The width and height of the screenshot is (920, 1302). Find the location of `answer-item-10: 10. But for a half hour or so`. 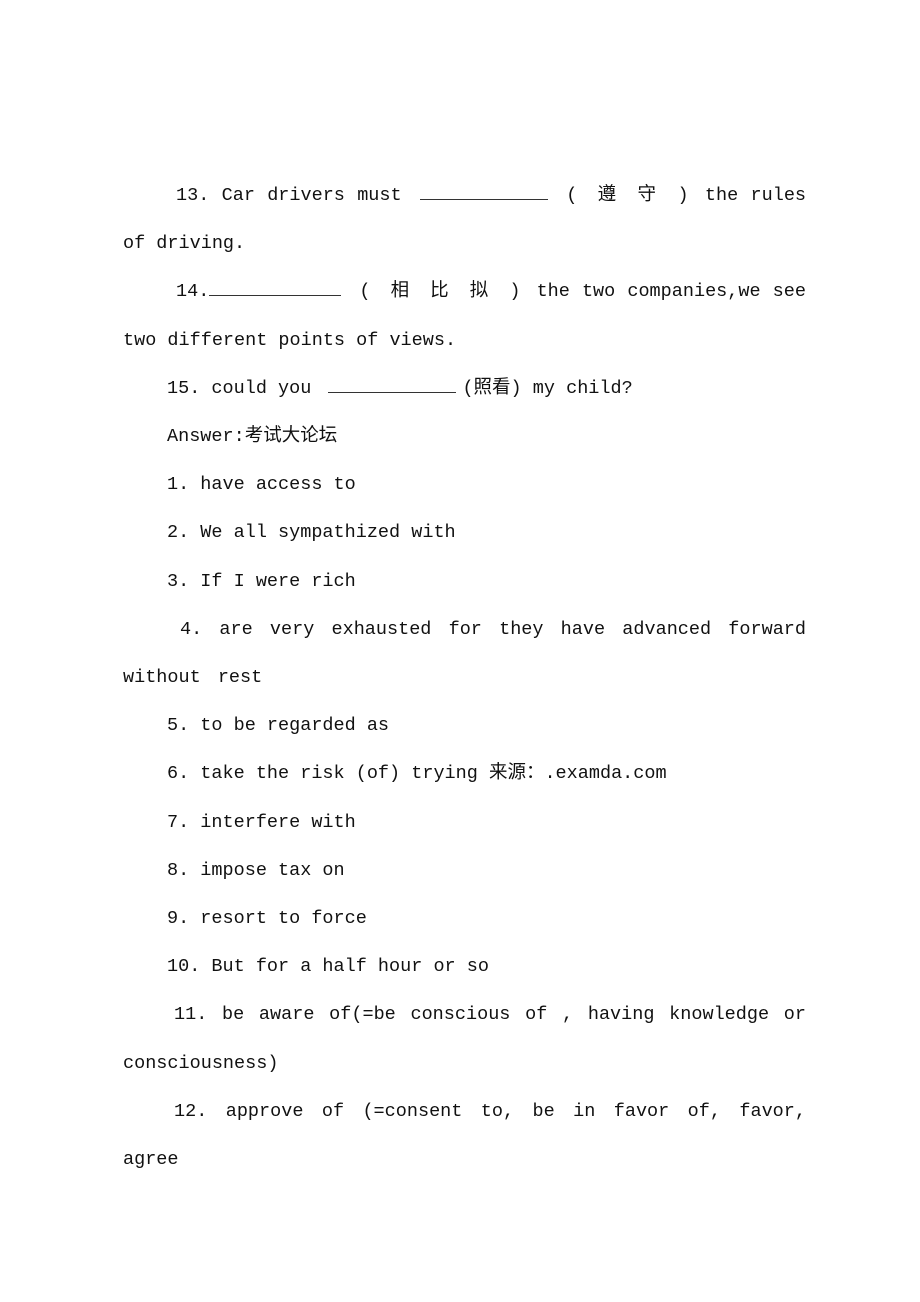

answer-item-10: 10. But for a half hour or so is located at coordinates (328, 967).